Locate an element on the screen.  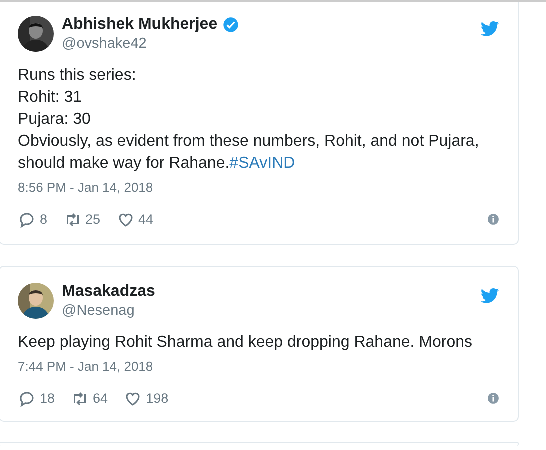
tweet-text: Runs this series: is located at coordinates (78, 76).